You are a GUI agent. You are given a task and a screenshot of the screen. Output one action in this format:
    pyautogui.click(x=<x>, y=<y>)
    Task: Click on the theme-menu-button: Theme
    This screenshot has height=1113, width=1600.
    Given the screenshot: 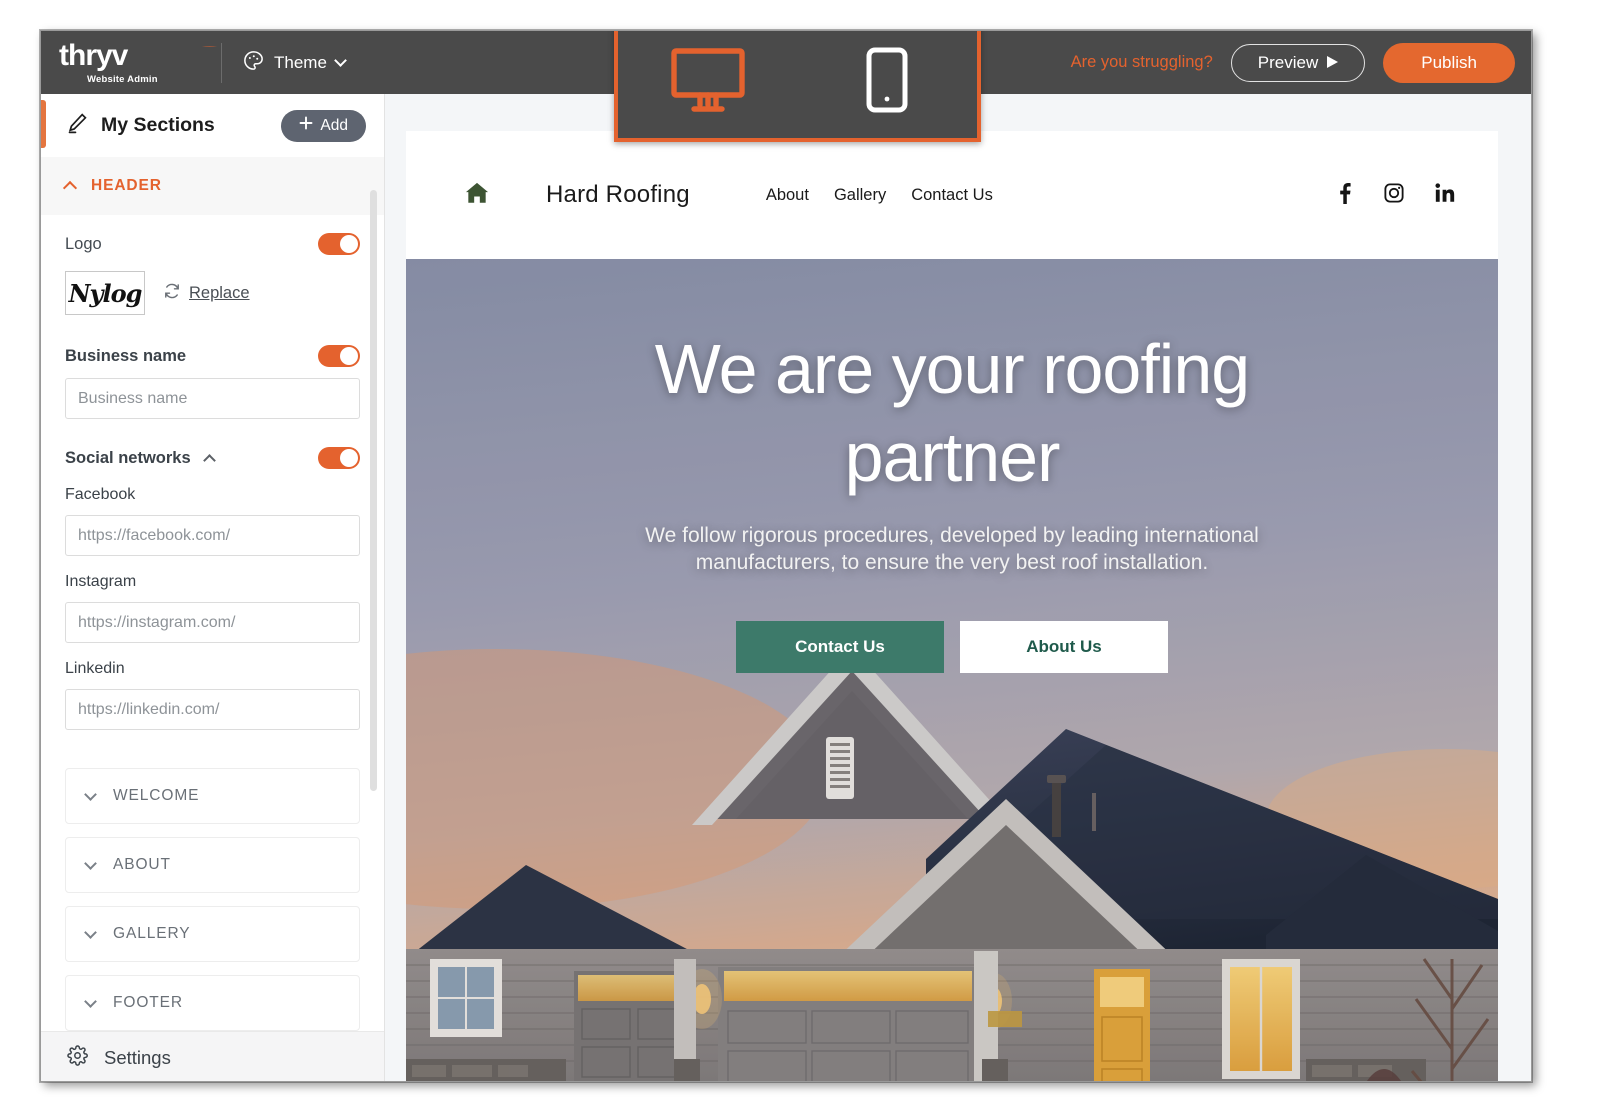 What is the action you would take?
    pyautogui.click(x=293, y=62)
    